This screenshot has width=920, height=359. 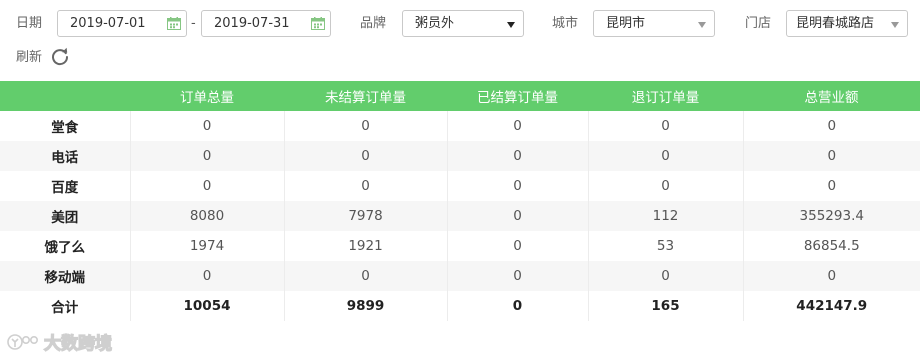 What do you see at coordinates (665, 96) in the screenshot?
I see `column-header: 退订订单量` at bounding box center [665, 96].